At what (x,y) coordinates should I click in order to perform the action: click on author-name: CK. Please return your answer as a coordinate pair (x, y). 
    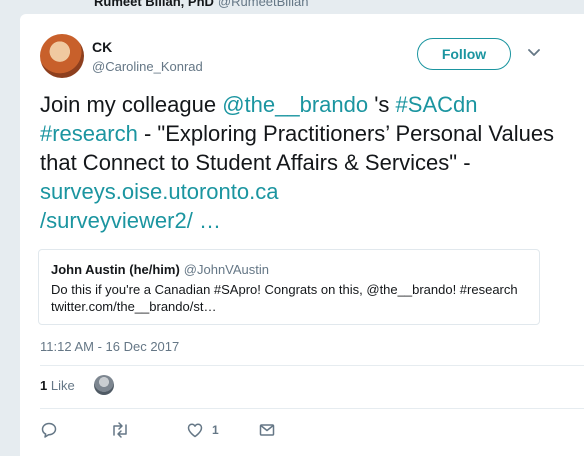
    Looking at the image, I should click on (147, 47).